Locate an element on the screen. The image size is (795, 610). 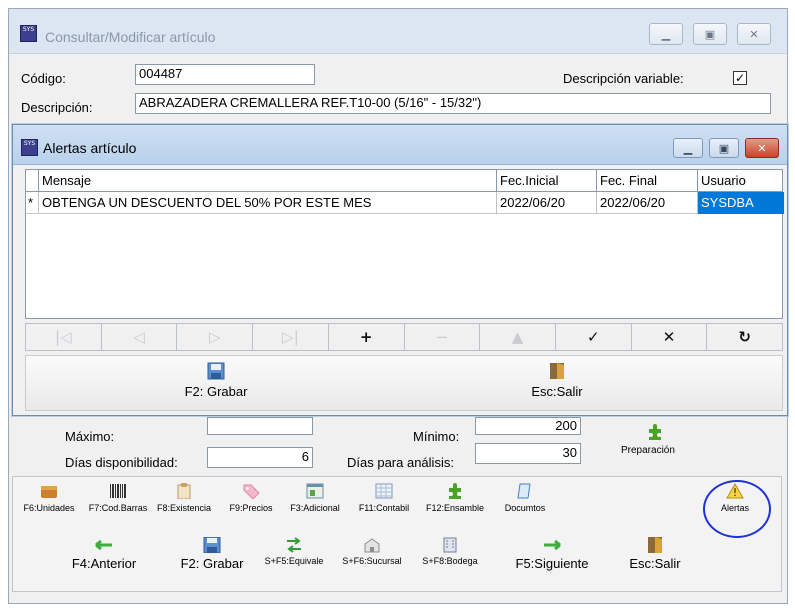
close-button: ✕ is located at coordinates (754, 34).